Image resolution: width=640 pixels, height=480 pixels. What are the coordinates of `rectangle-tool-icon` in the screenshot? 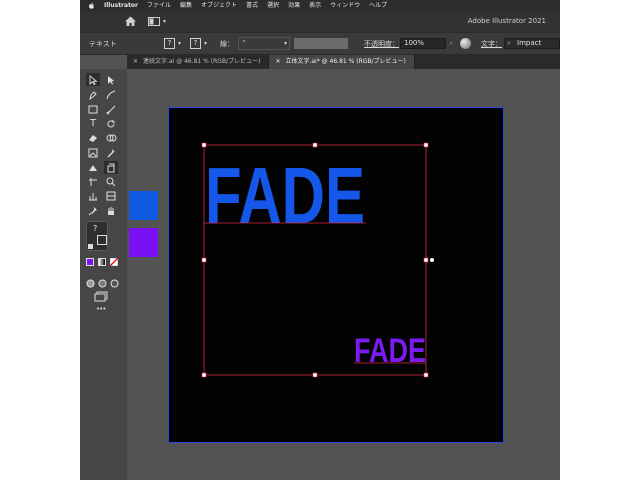 It's located at (93, 109).